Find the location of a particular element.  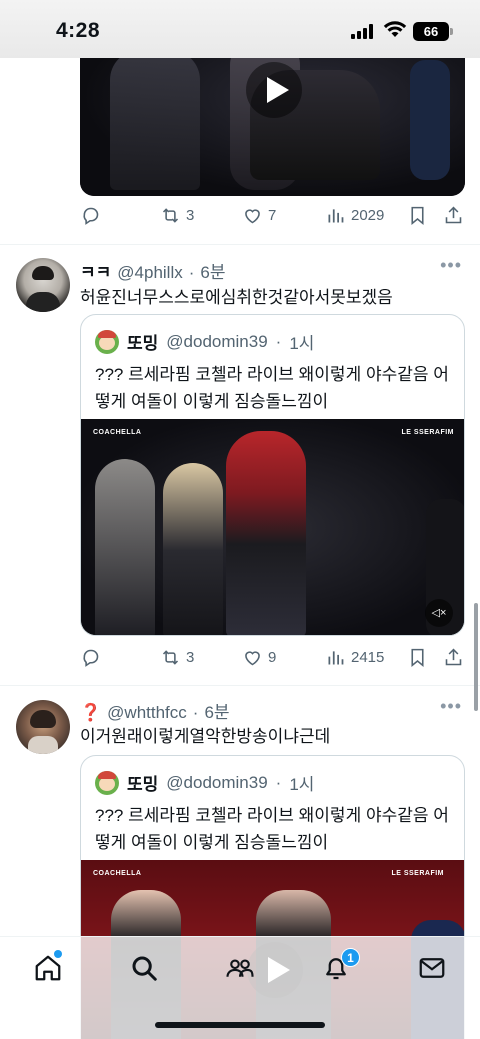

like-count: 9 is located at coordinates (272, 657).